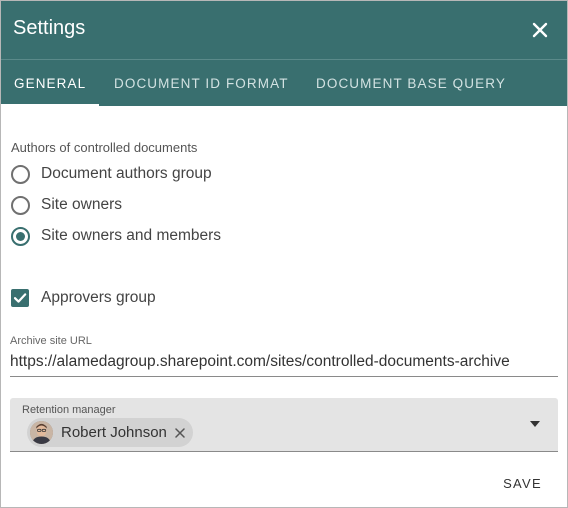  What do you see at coordinates (131, 235) in the screenshot?
I see `radio-label: Site owners and members` at bounding box center [131, 235].